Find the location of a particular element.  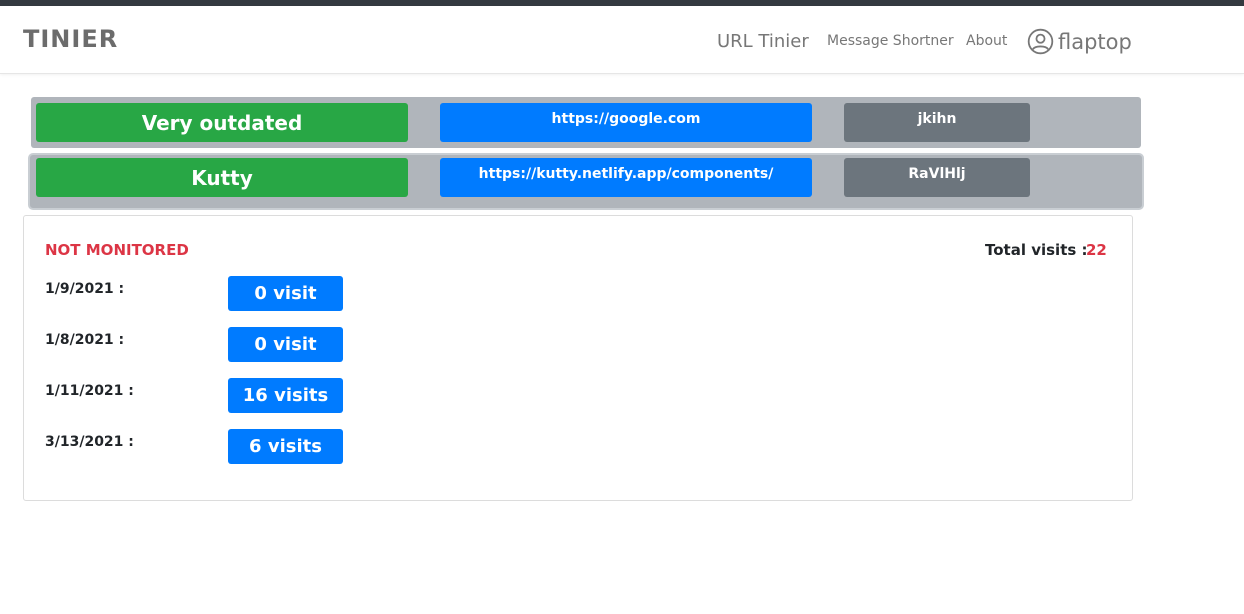

brand-logo: TINIER is located at coordinates (70, 39).